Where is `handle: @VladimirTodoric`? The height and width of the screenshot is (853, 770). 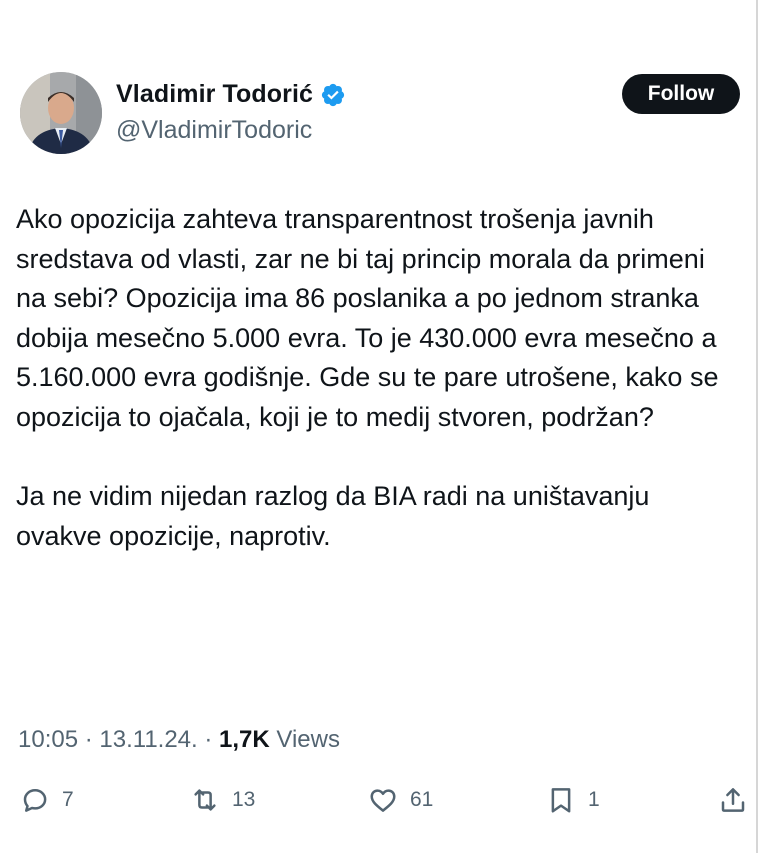 handle: @VladimirTodoric is located at coordinates (214, 130).